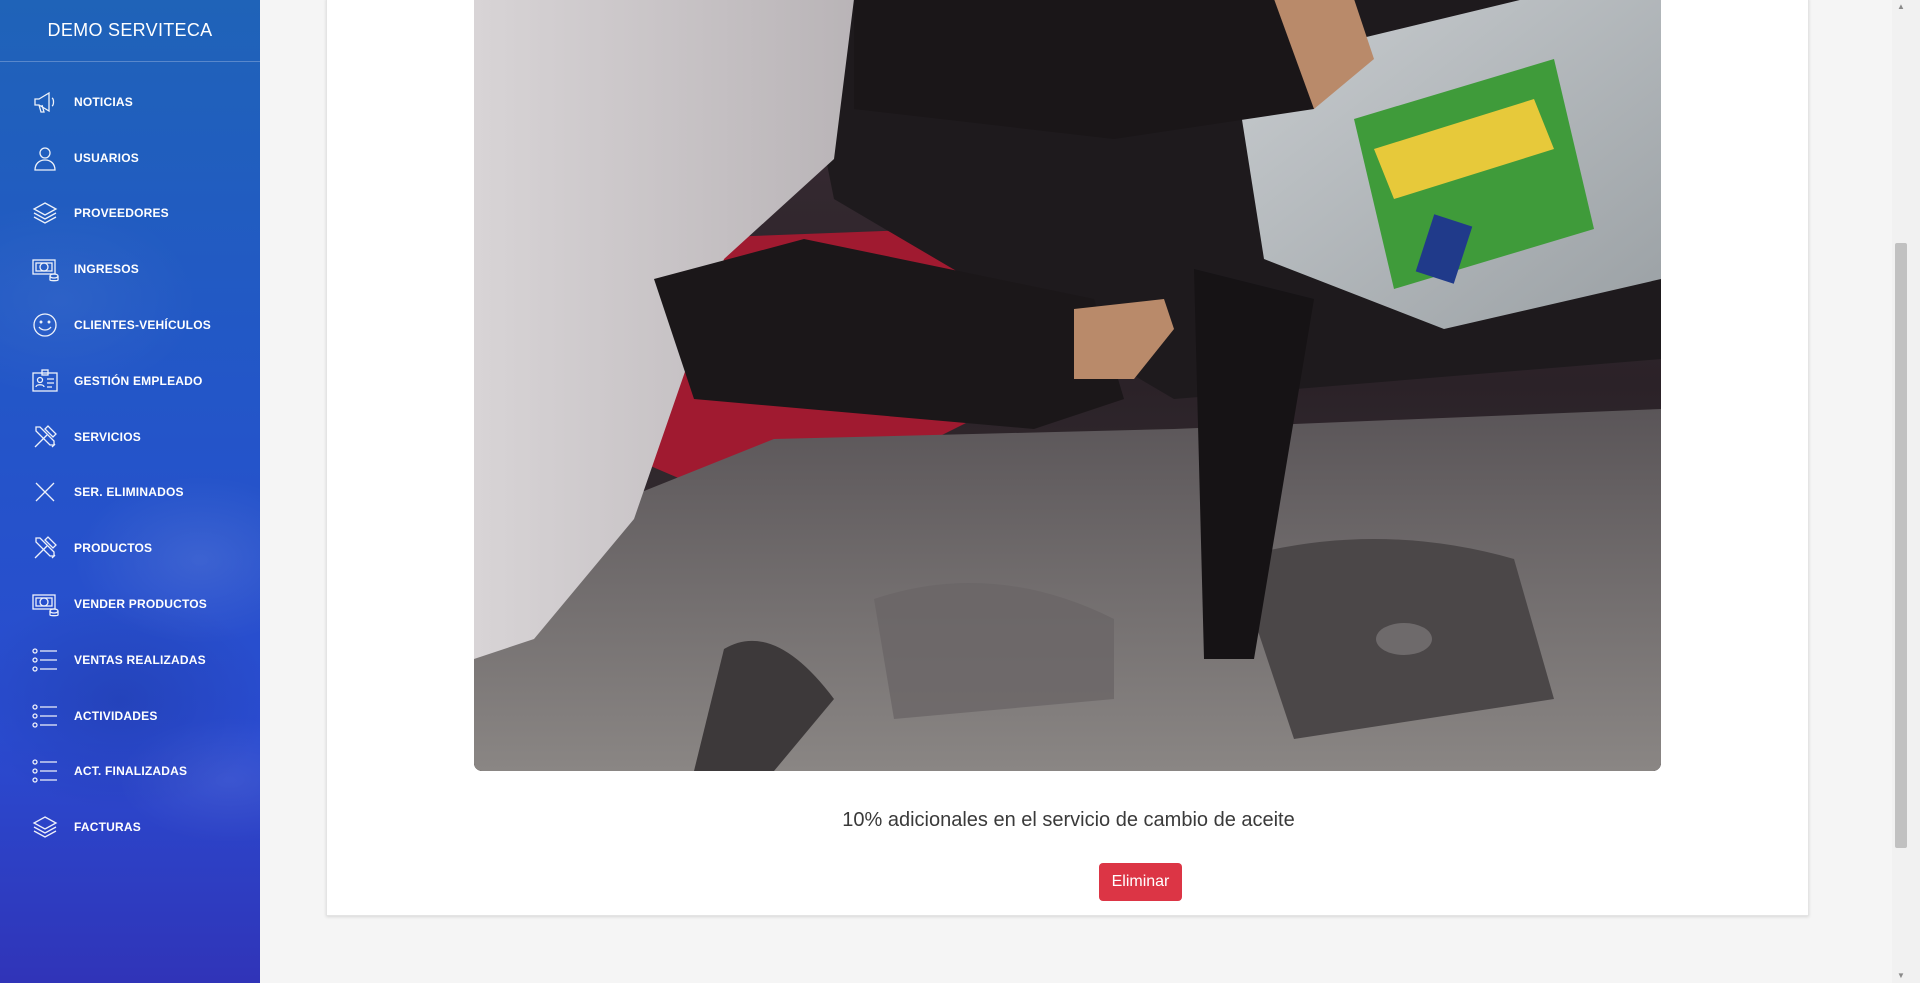 Image resolution: width=1920 pixels, height=983 pixels. I want to click on scroll-down-icon: ▼, so click(1901, 976).